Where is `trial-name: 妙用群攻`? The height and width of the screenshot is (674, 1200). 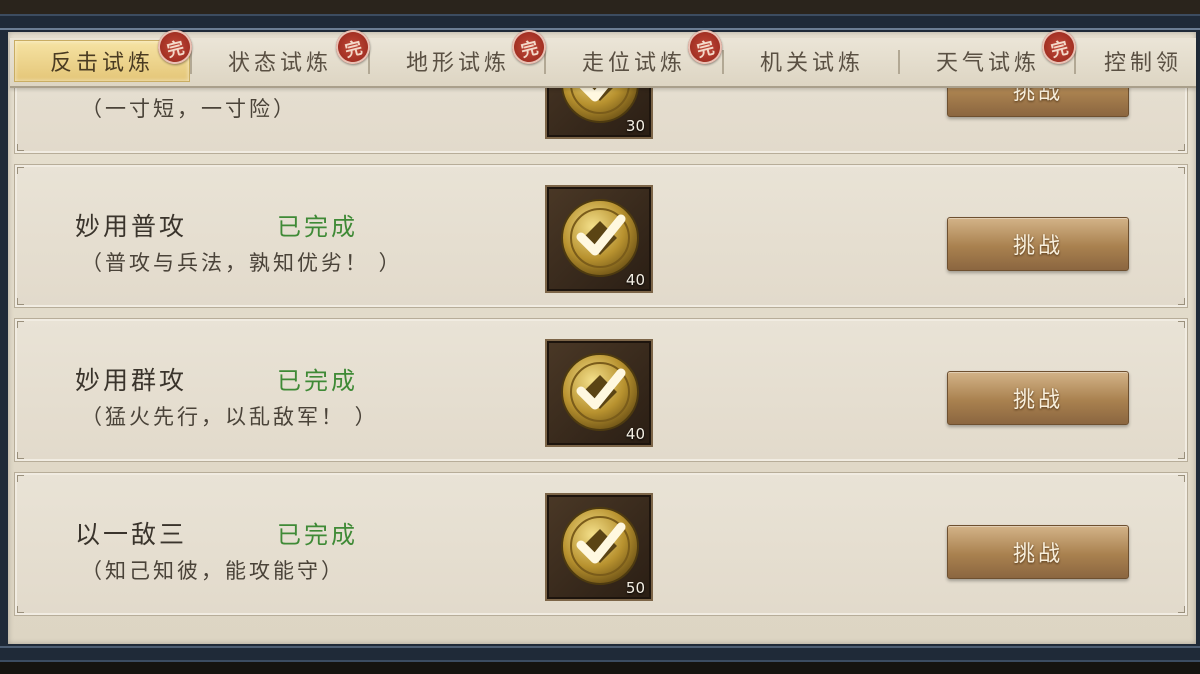
trial-name: 妙用群攻 is located at coordinates (131, 380).